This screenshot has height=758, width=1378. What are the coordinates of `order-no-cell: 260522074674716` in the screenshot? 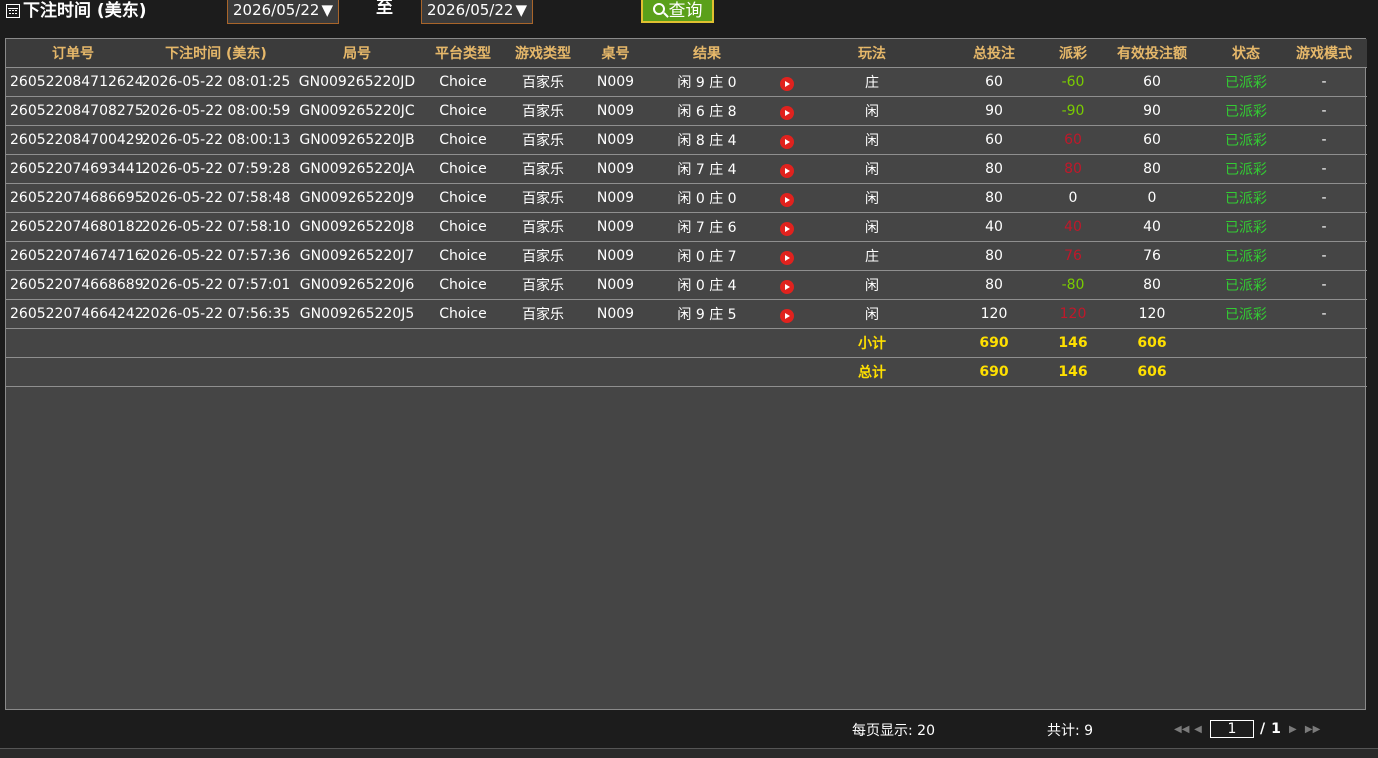 It's located at (75, 256).